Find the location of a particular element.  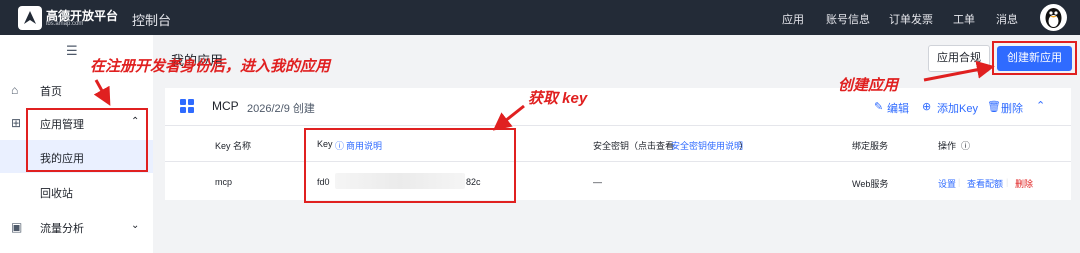

arrow-to-key is located at coordinates (508, 117).